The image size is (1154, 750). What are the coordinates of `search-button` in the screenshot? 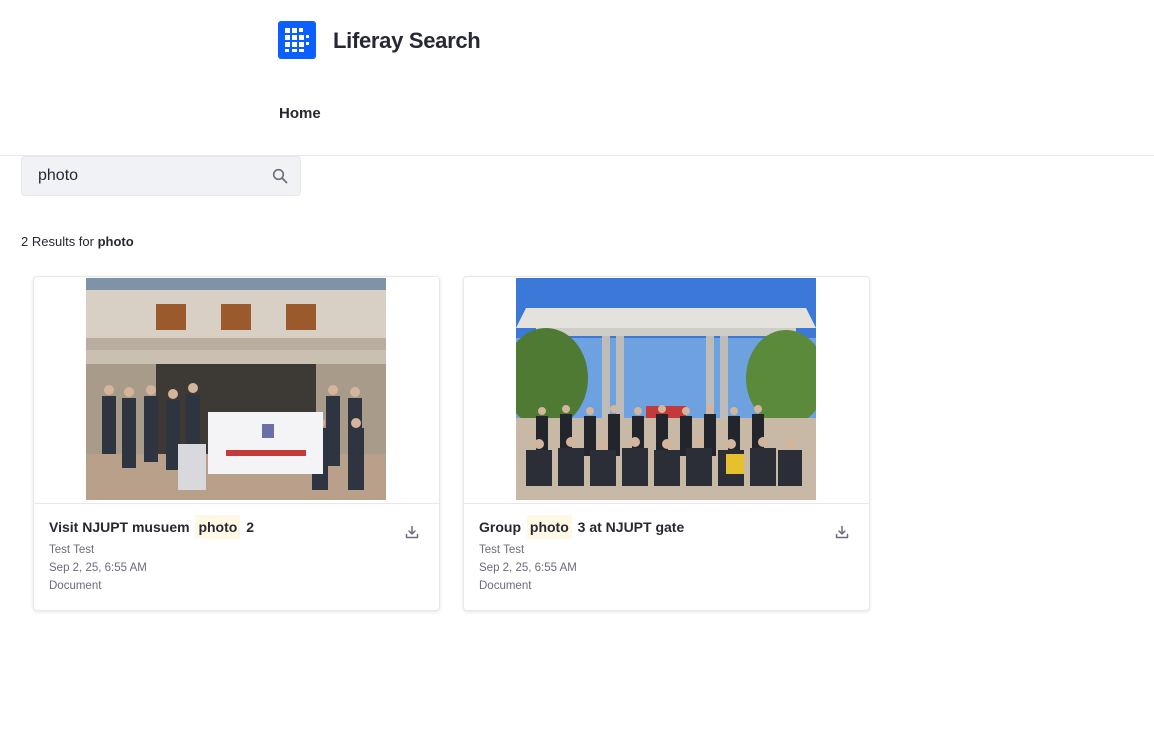 It's located at (280, 176).